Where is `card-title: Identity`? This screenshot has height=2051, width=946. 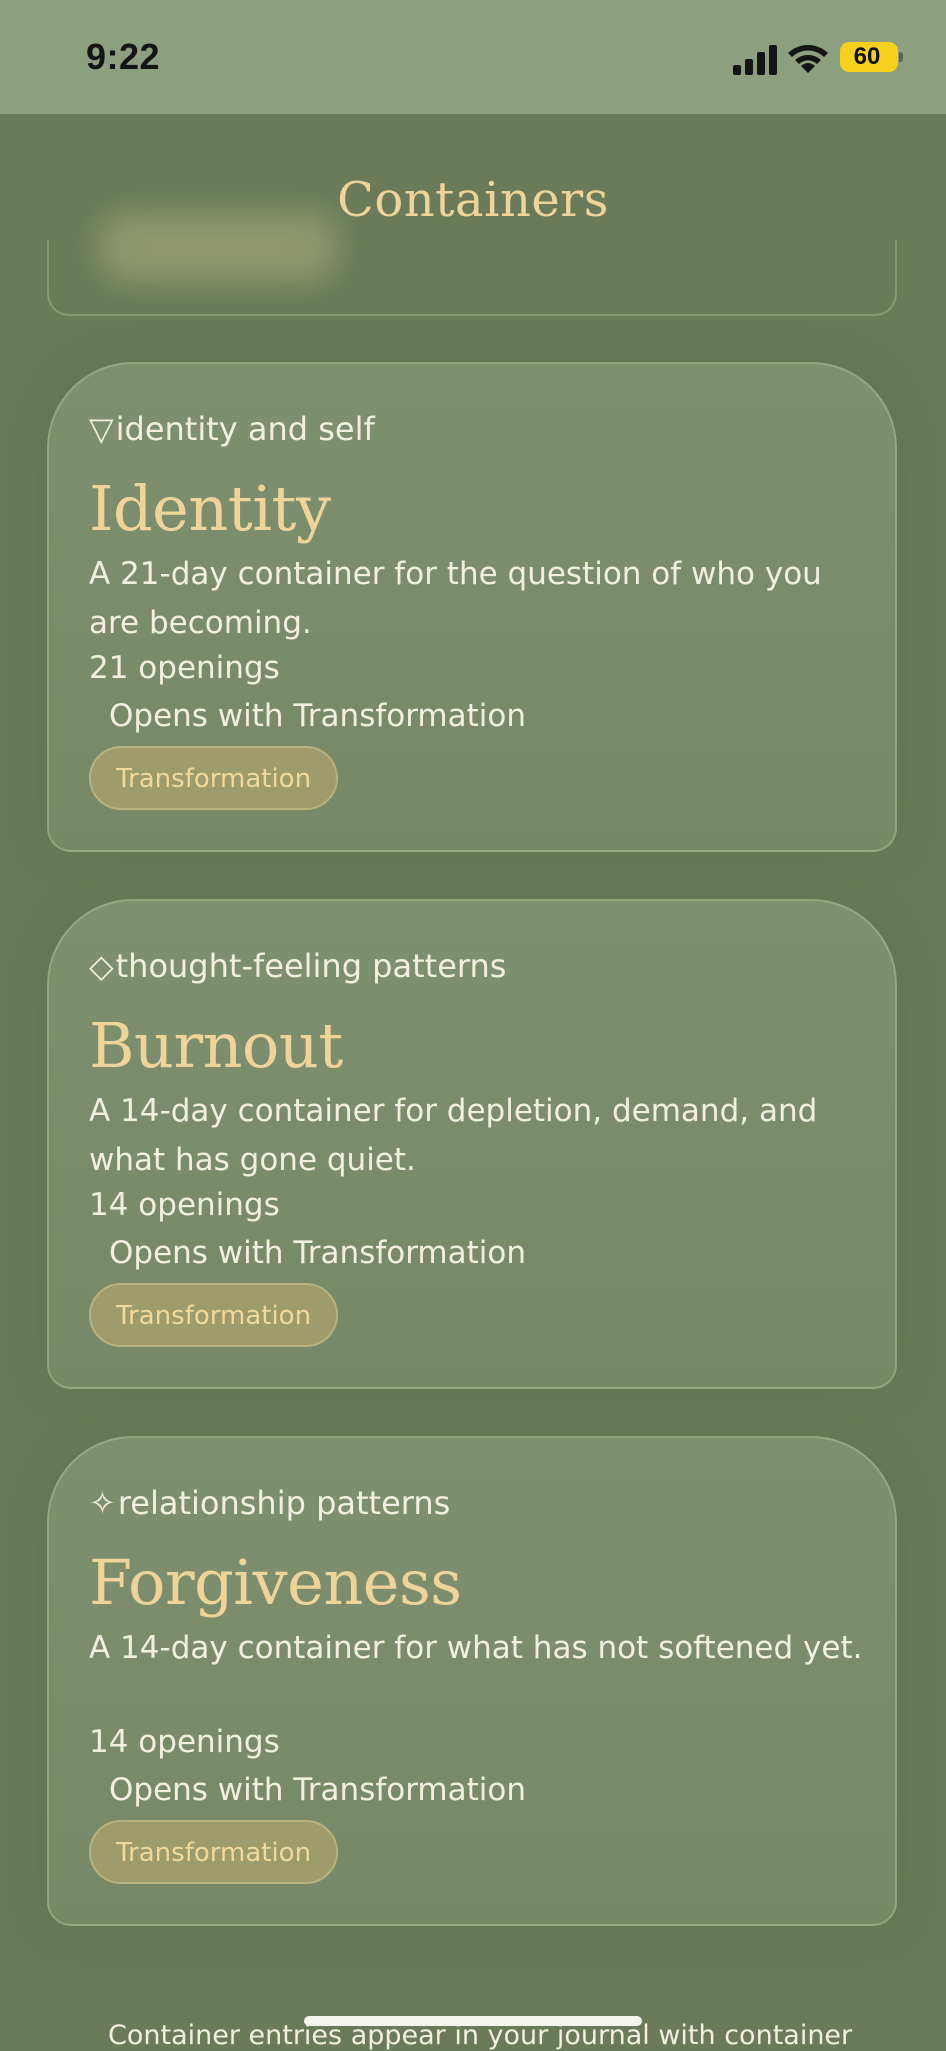
card-title: Identity is located at coordinates (210, 508).